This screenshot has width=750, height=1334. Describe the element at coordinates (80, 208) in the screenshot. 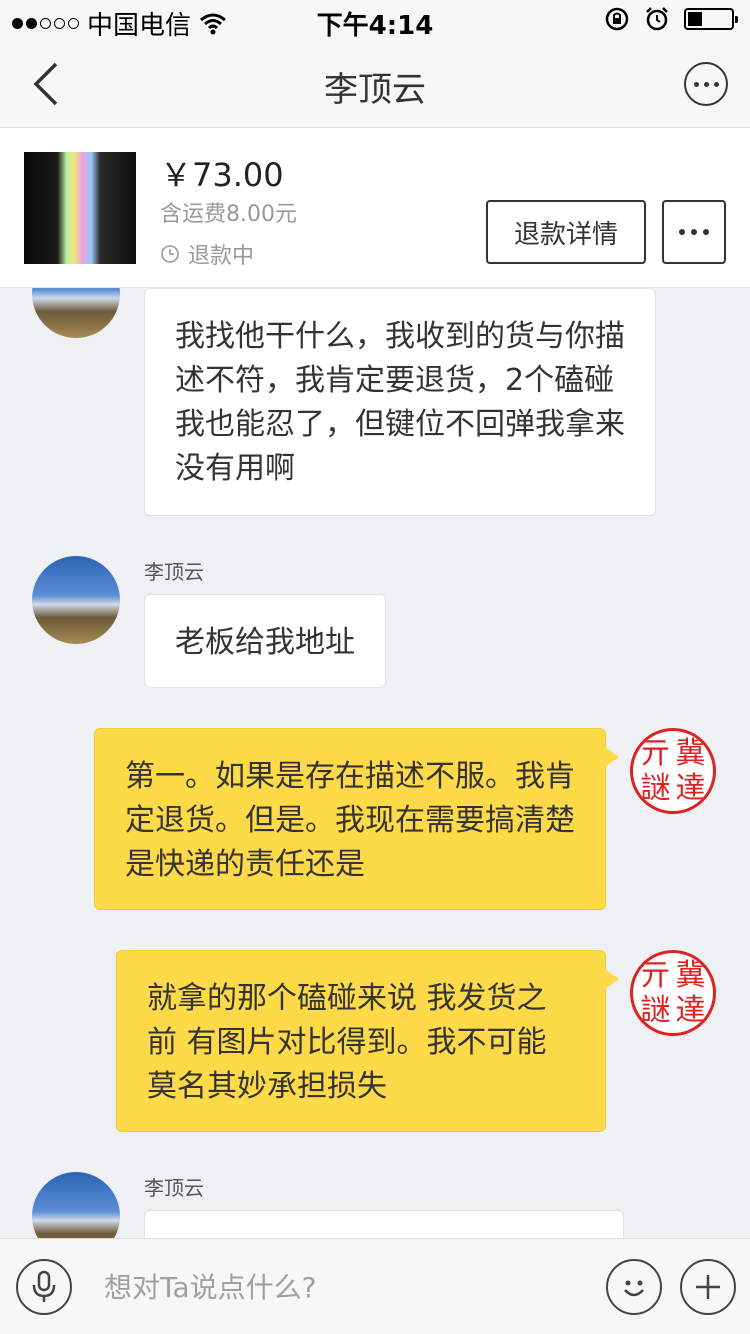

I see `product-image` at that location.